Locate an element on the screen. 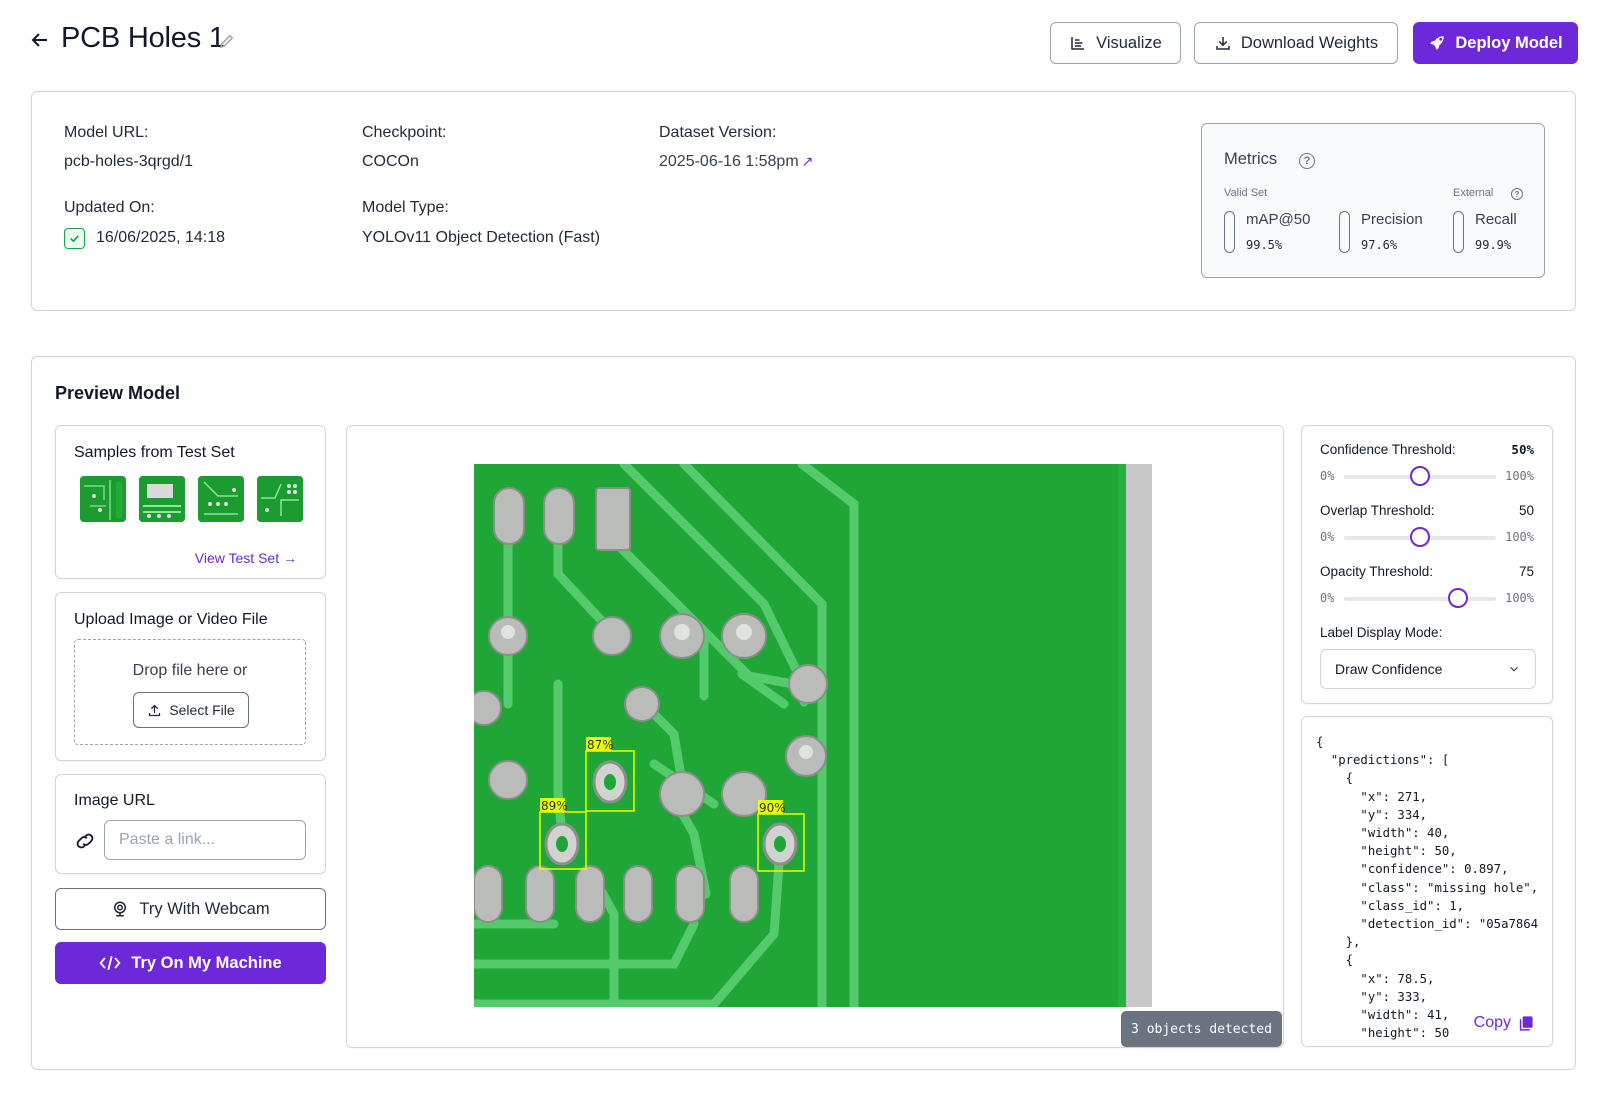  deploy-model-button: Deploy Model is located at coordinates (1495, 43).